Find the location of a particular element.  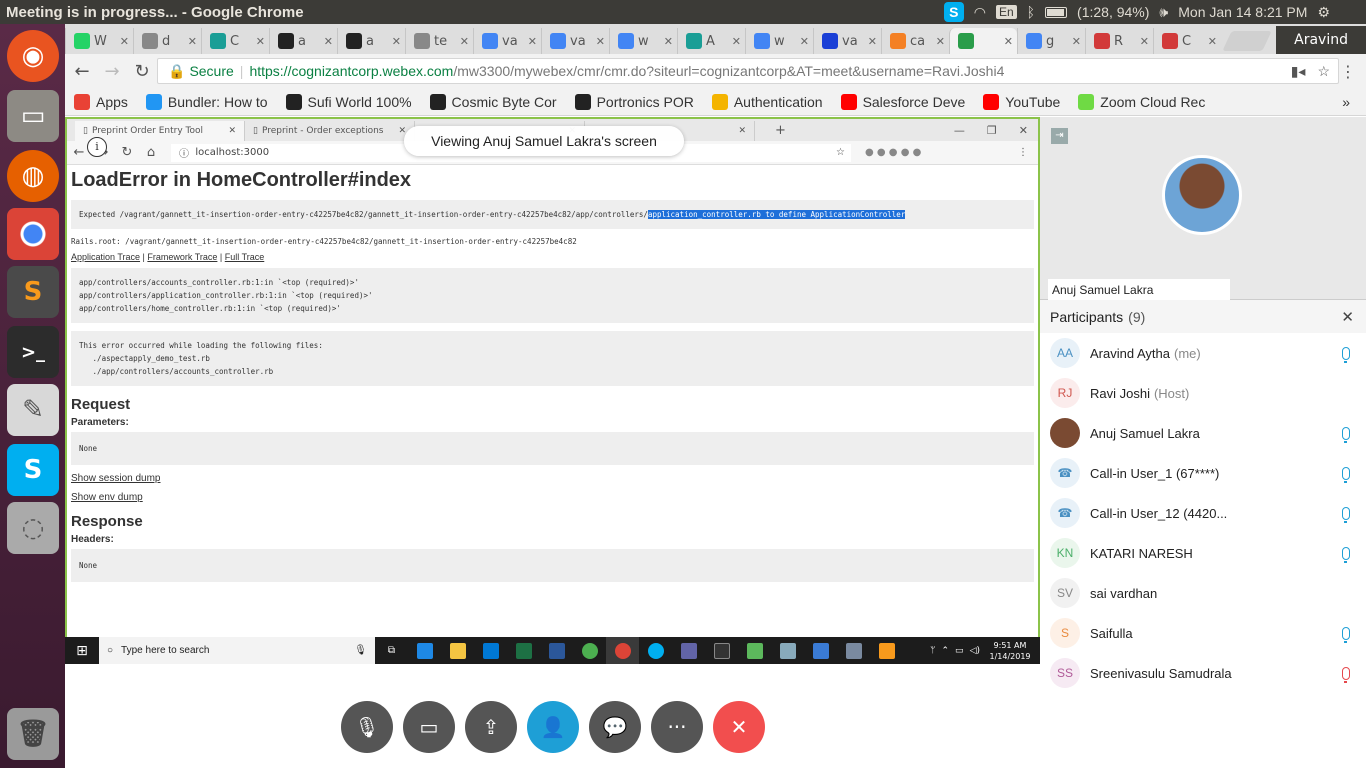

video-button: ▭ is located at coordinates (429, 727).